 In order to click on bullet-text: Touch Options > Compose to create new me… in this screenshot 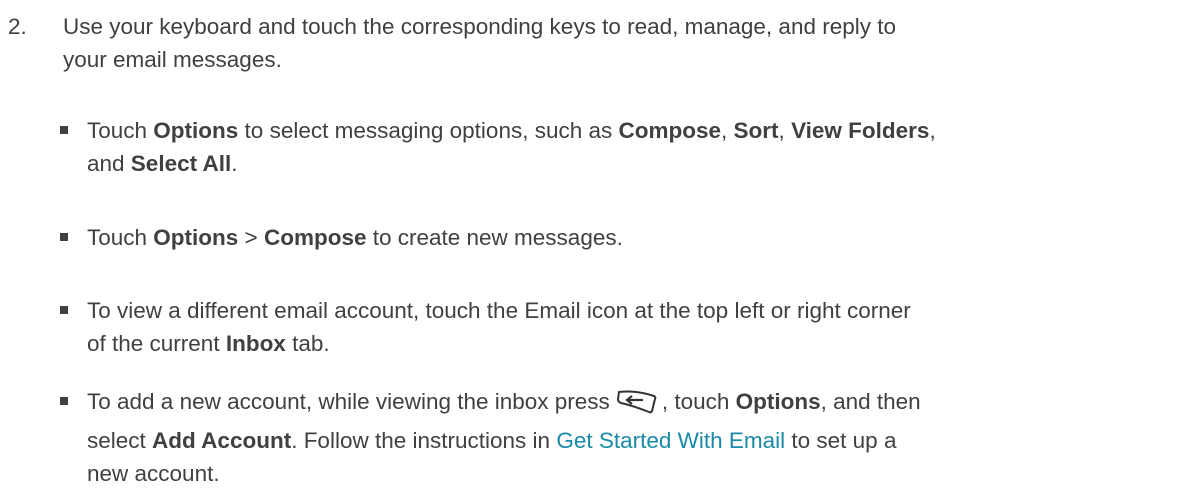, I will do `click(637, 237)`.